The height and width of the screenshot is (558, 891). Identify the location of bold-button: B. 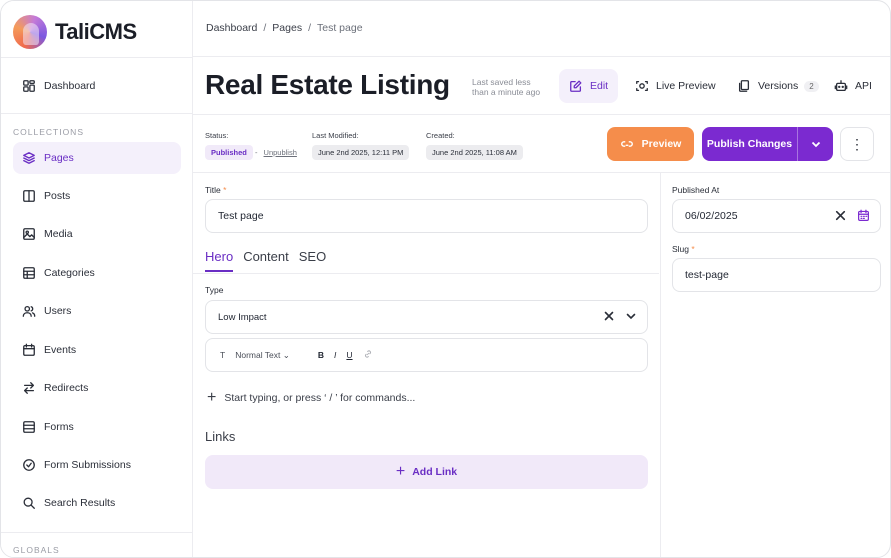
(321, 355).